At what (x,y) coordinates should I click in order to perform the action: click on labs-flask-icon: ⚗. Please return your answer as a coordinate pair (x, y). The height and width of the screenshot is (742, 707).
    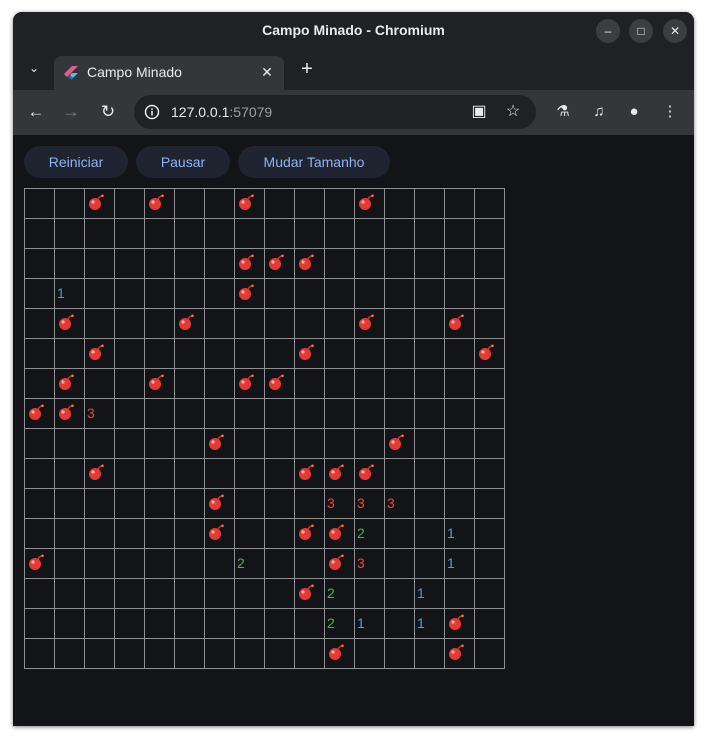
    Looking at the image, I should click on (563, 112).